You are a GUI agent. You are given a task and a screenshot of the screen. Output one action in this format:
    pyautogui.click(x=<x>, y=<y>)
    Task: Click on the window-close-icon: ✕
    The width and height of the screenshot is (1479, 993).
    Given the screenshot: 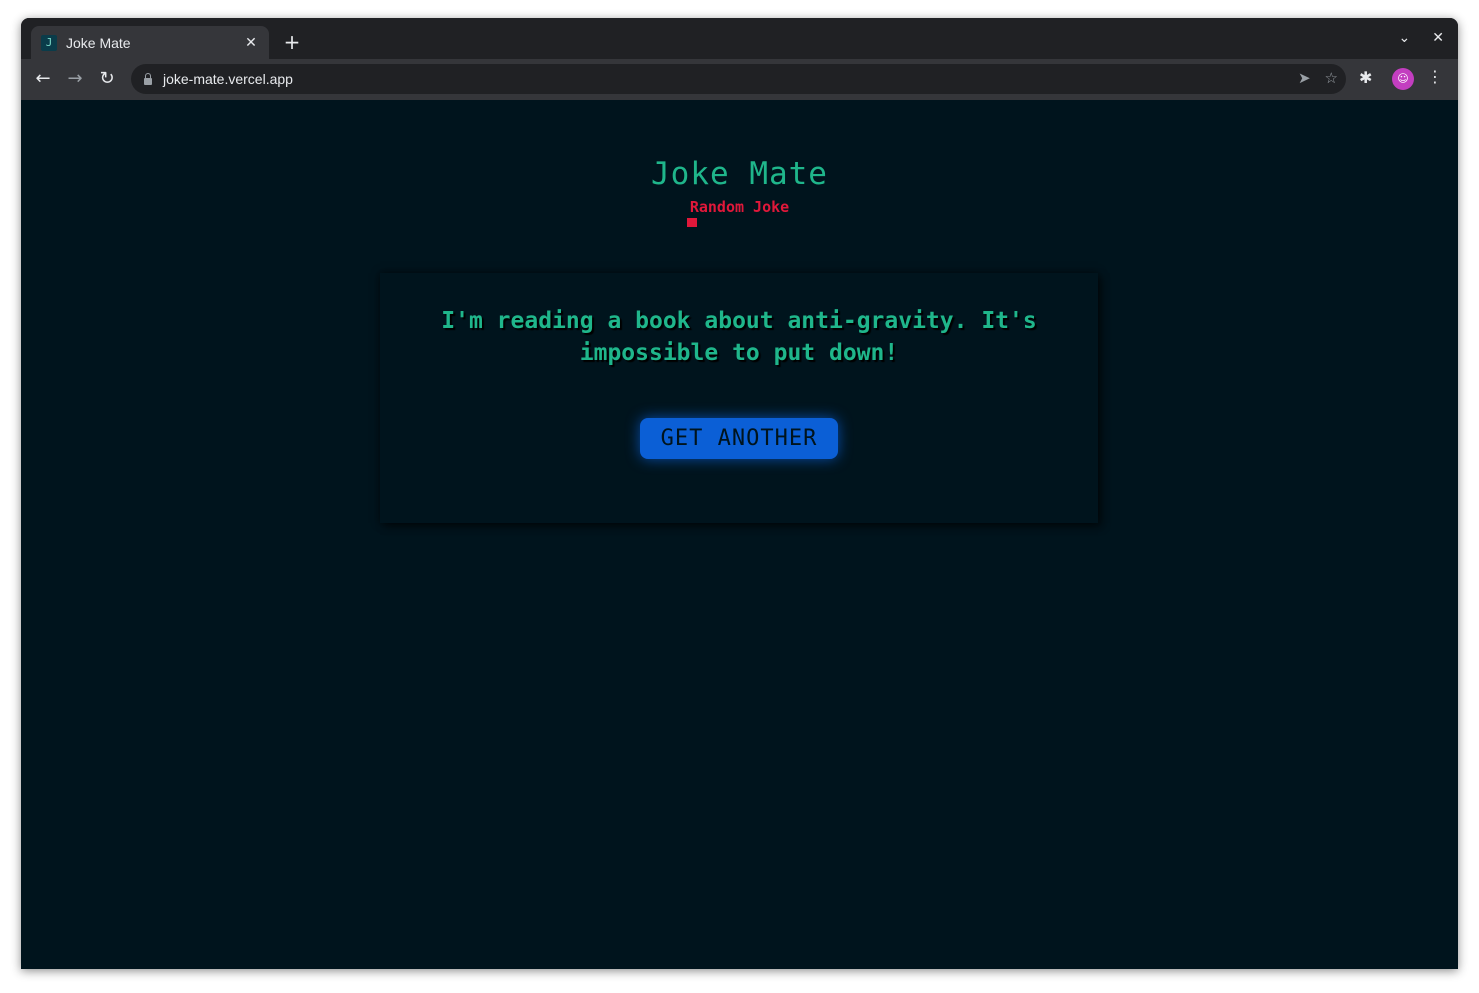 What is the action you would take?
    pyautogui.click(x=1438, y=38)
    